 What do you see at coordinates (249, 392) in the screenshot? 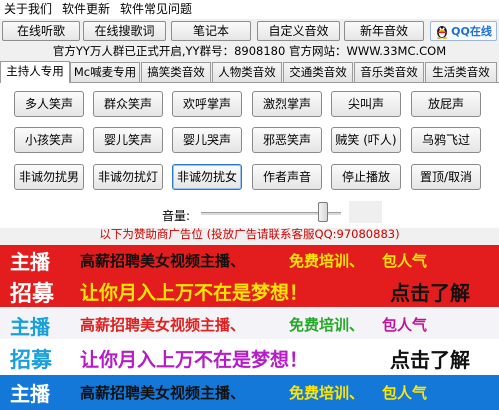
I see `ad-banner-5: 主播 高薪招聘美女视频主播、 免费培训、 包人气` at bounding box center [249, 392].